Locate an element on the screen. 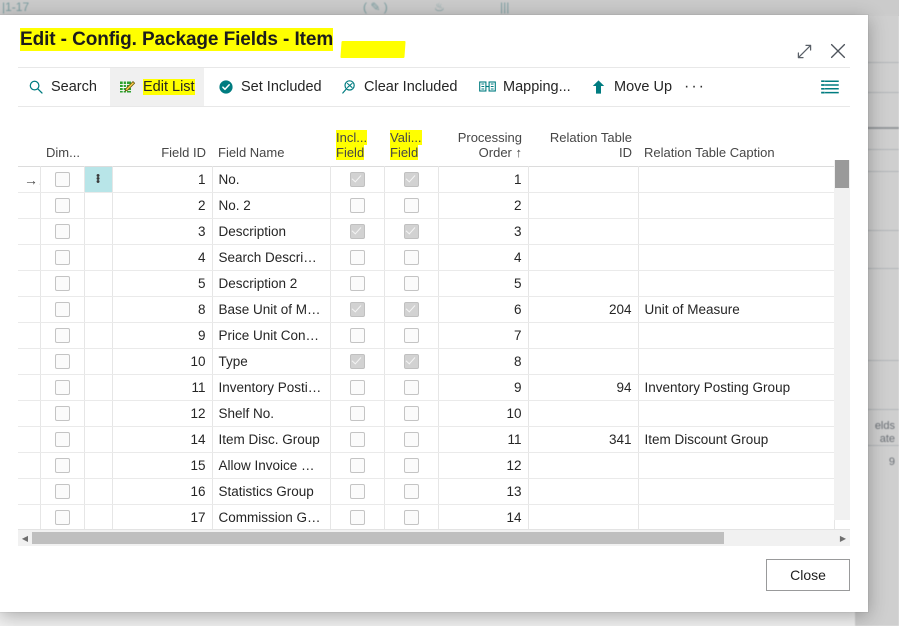  cell-processing-order: 13 is located at coordinates (483, 491).